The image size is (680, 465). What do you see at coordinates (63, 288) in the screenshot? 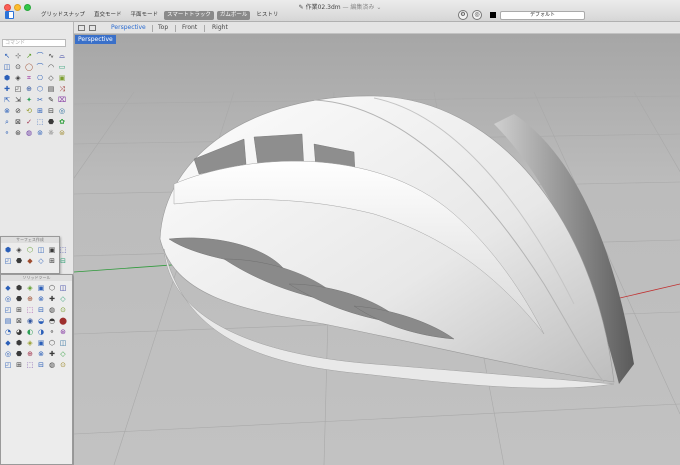
I see `solid-tool-icon: ◫` at bounding box center [63, 288].